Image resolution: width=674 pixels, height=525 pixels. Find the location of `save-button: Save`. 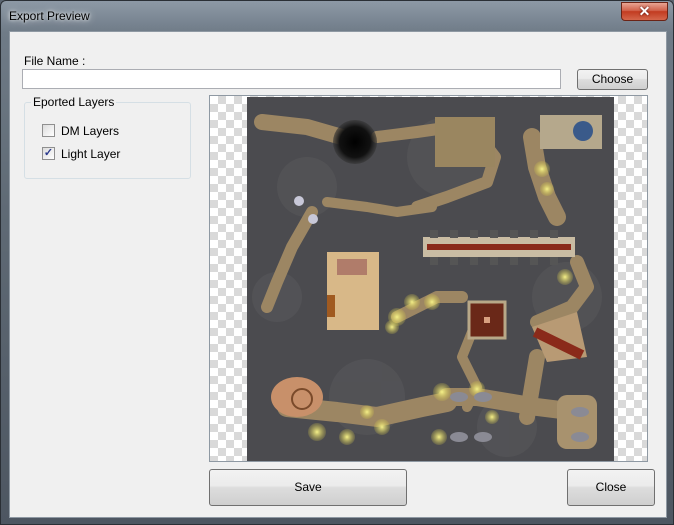

save-button: Save is located at coordinates (308, 487).